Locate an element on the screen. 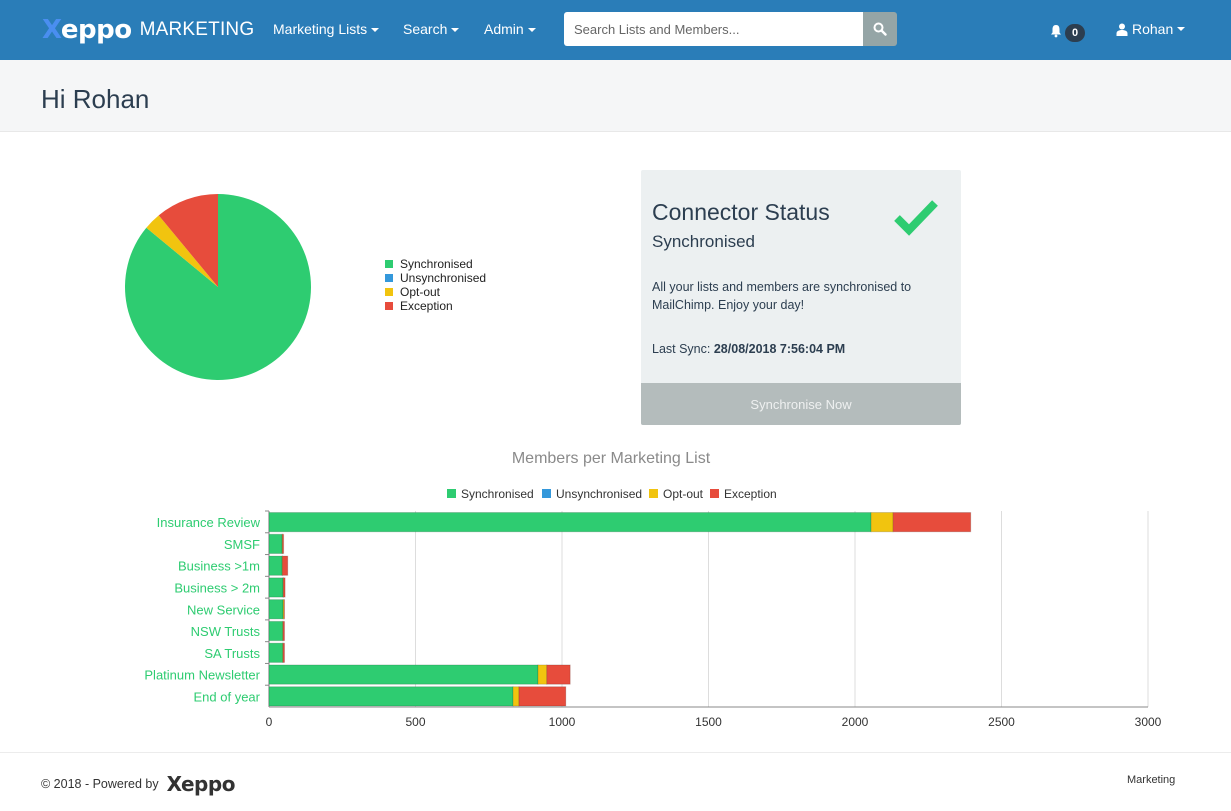 This screenshot has width=1231, height=811. user-name: Rohan is located at coordinates (1153, 29).